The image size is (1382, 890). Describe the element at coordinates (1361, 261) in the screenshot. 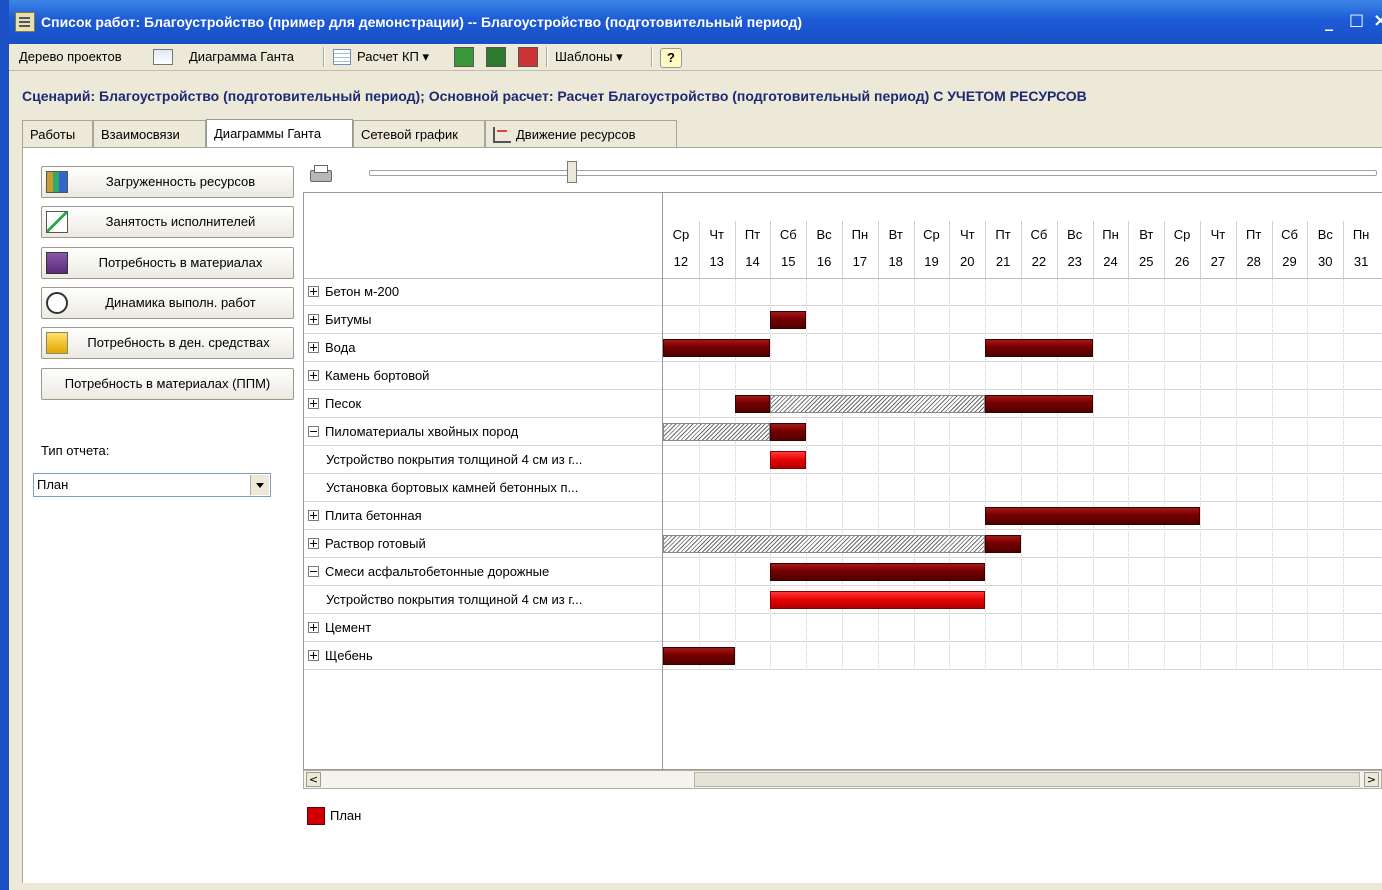

I see `day-number-label: 31` at that location.